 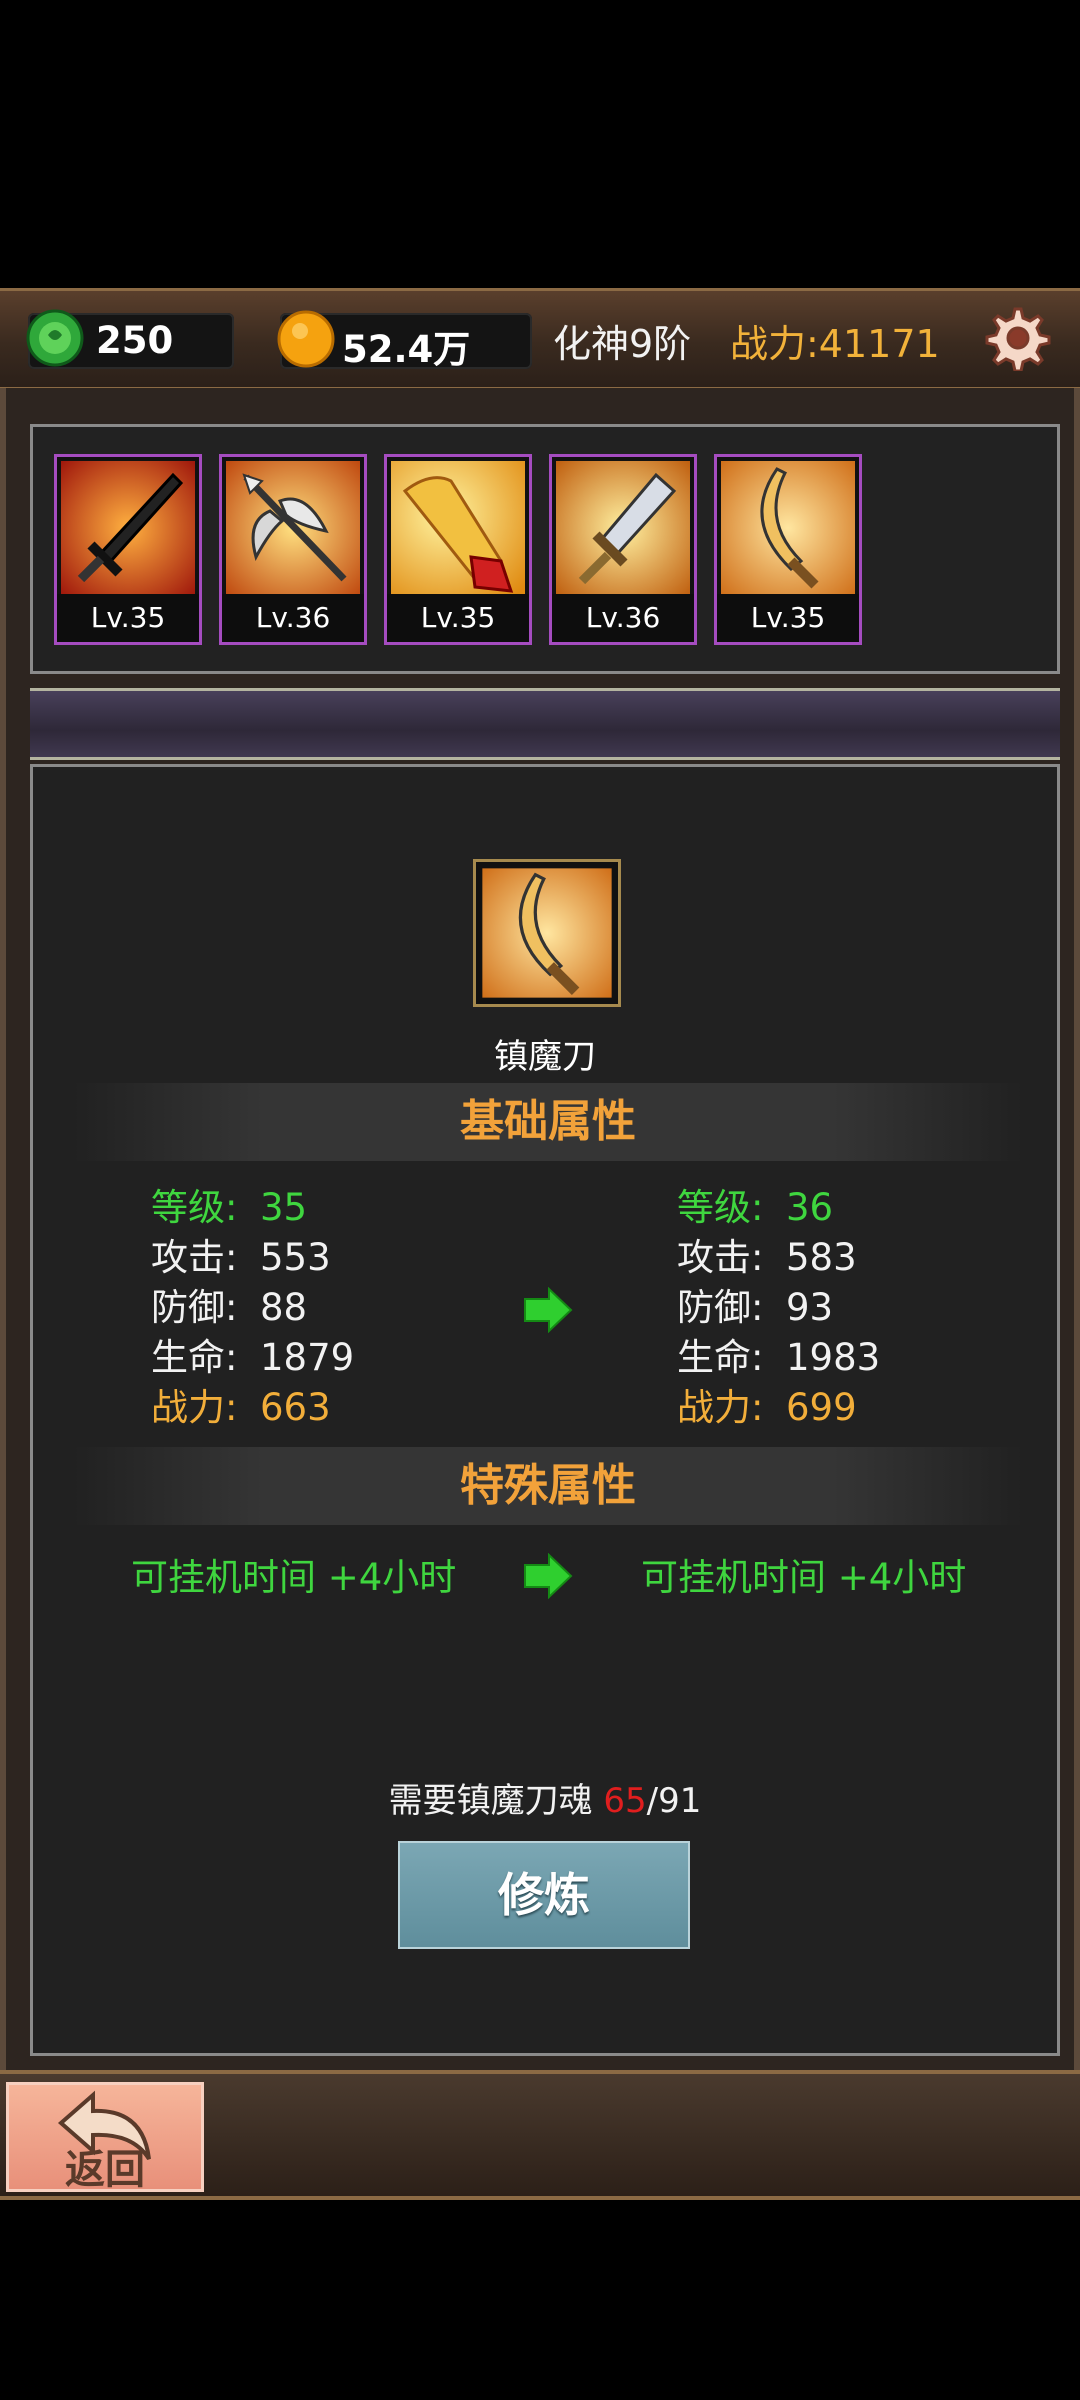 I want to click on horn-icon, so click(x=458, y=528).